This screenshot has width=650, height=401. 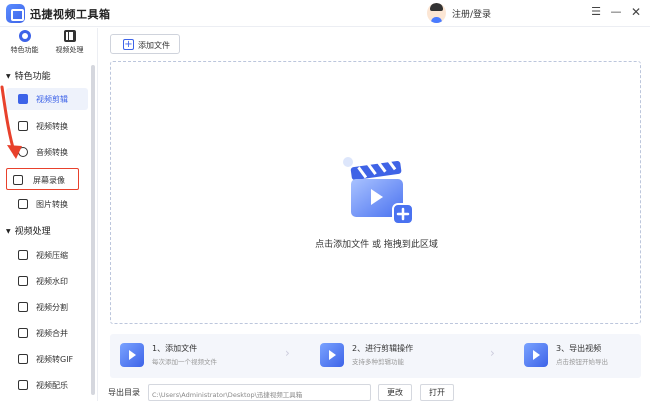 What do you see at coordinates (18, 180) in the screenshot?
I see `screen-record-icon` at bounding box center [18, 180].